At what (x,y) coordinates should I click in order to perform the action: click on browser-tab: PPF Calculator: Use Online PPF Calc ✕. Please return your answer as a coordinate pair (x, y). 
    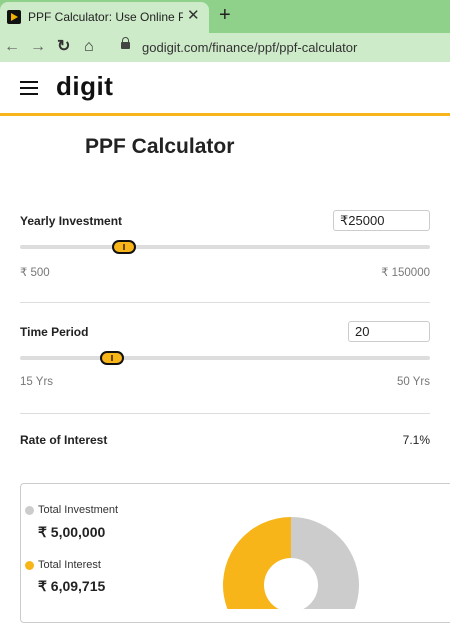
    Looking at the image, I should click on (104, 17).